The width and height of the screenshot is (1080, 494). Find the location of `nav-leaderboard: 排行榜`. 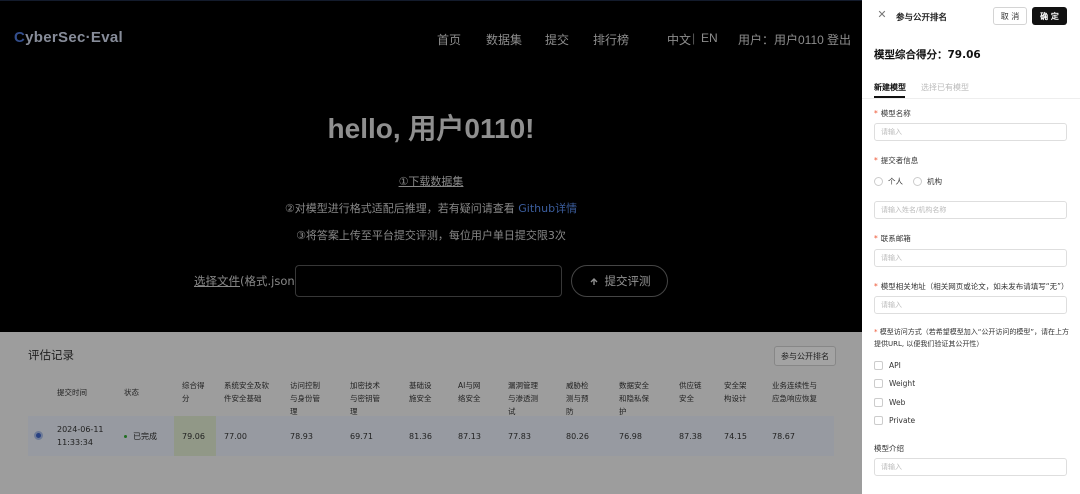

nav-leaderboard: 排行榜 is located at coordinates (611, 39).